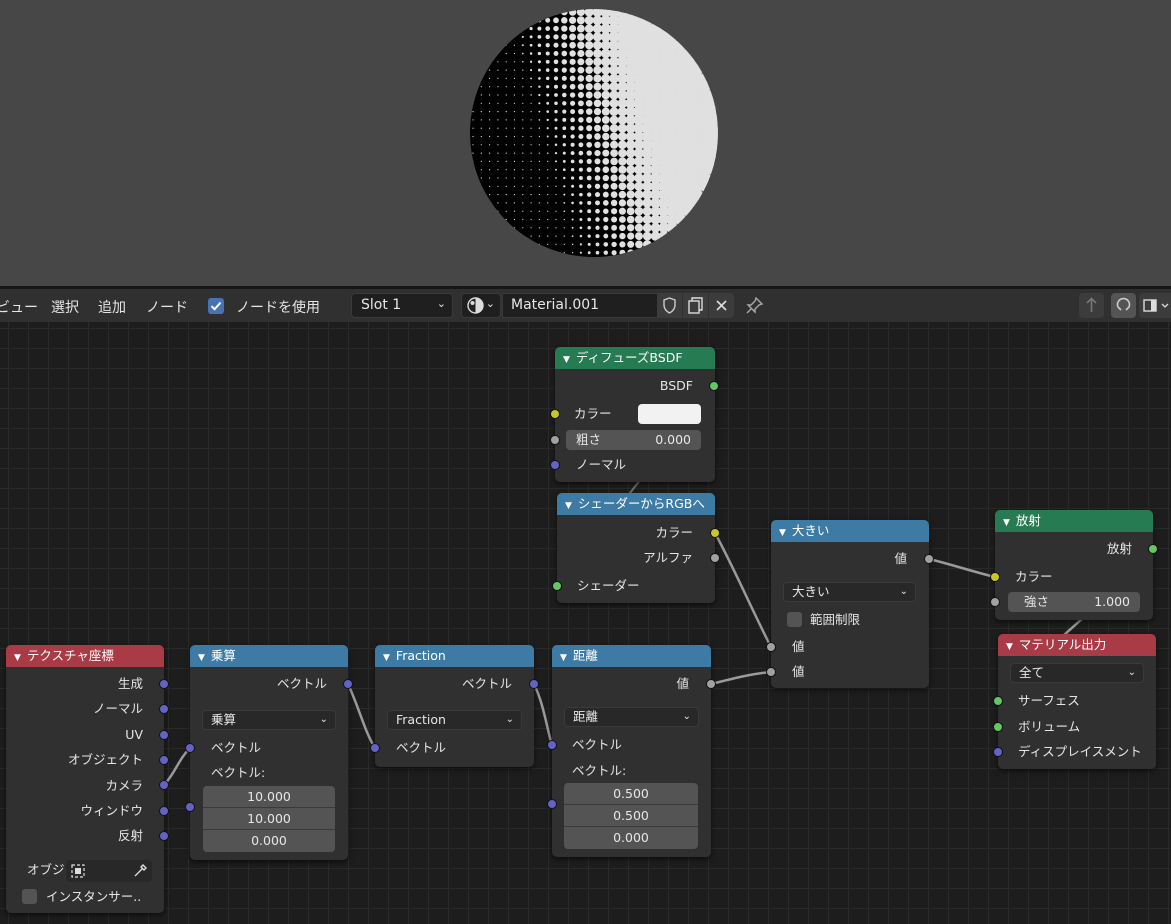 The width and height of the screenshot is (1171, 924). I want to click on socket-multiply-vector1-in, so click(190, 748).